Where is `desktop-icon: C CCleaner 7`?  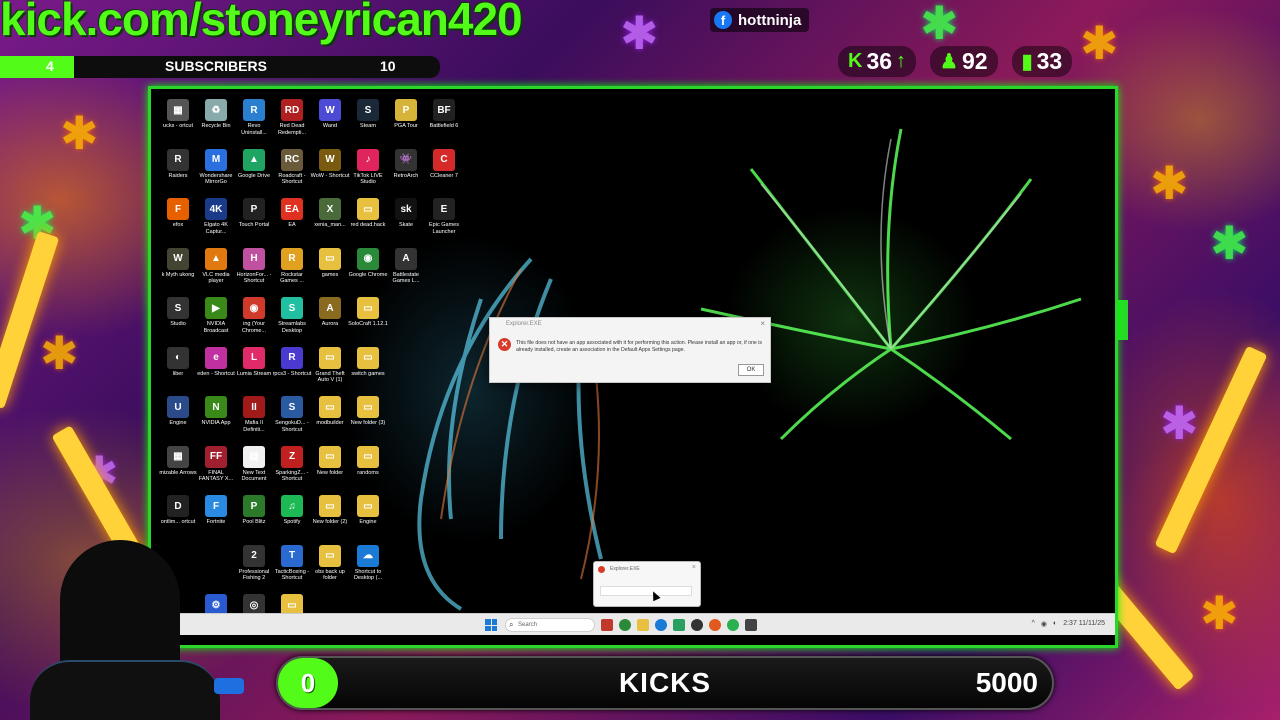
desktop-icon: C CCleaner 7 is located at coordinates (444, 173).